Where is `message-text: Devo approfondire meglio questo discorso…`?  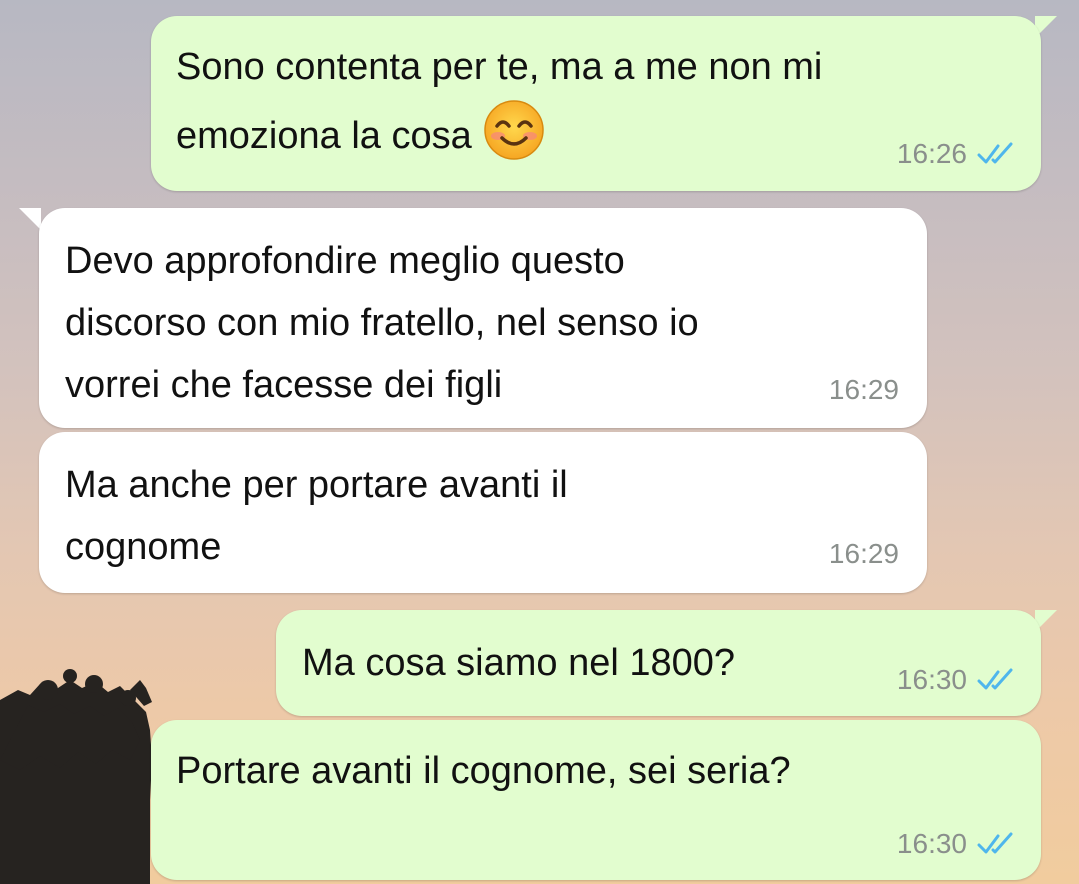
message-text: Devo approfondire meglio questo discorso… is located at coordinates (382, 323).